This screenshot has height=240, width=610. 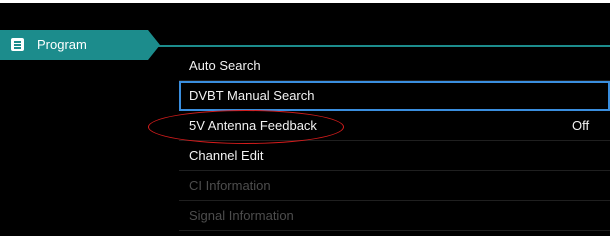 What do you see at coordinates (62, 44) in the screenshot?
I see `tab-label: Program` at bounding box center [62, 44].